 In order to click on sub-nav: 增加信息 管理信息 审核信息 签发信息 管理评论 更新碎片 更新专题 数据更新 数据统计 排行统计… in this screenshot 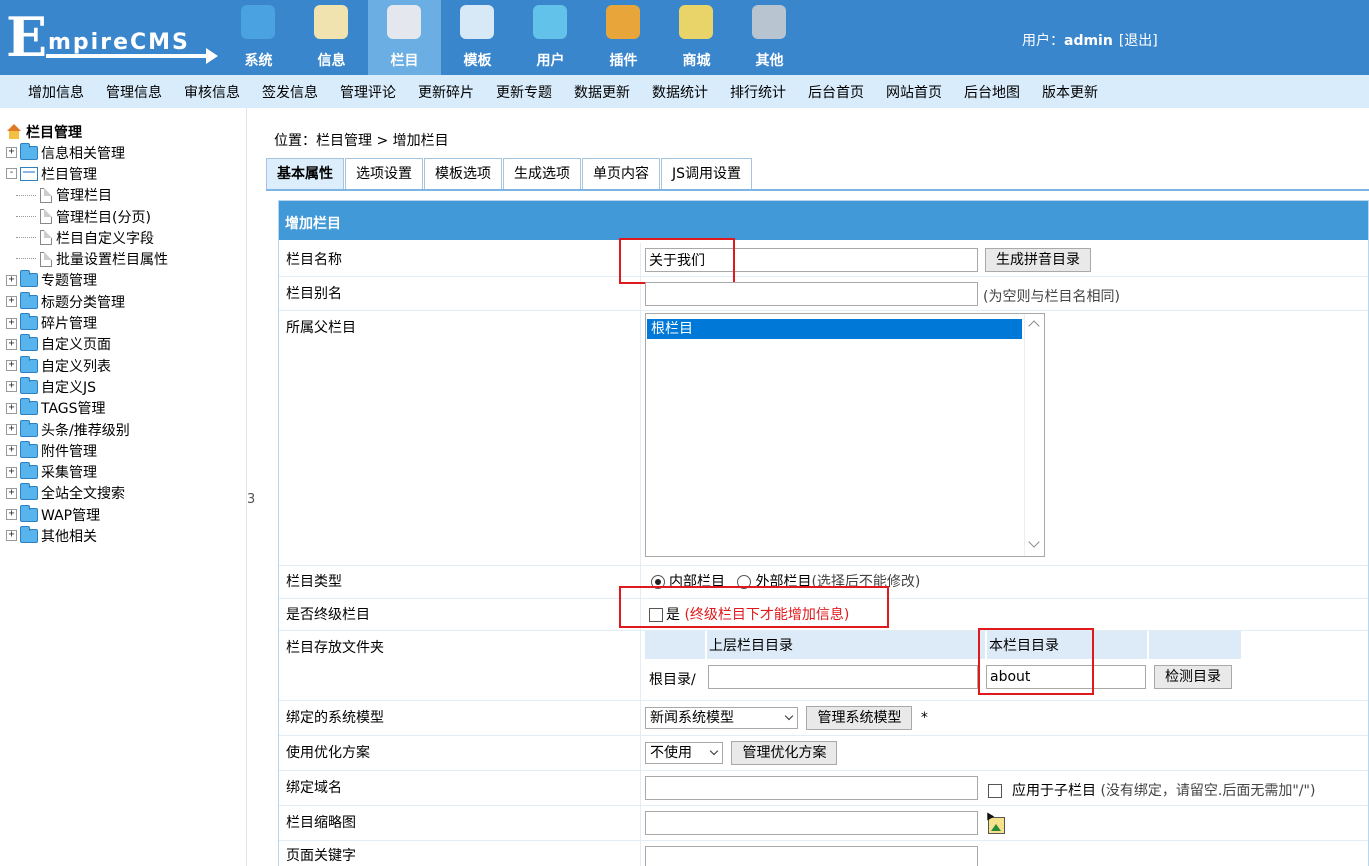, I will do `click(684, 91)`.